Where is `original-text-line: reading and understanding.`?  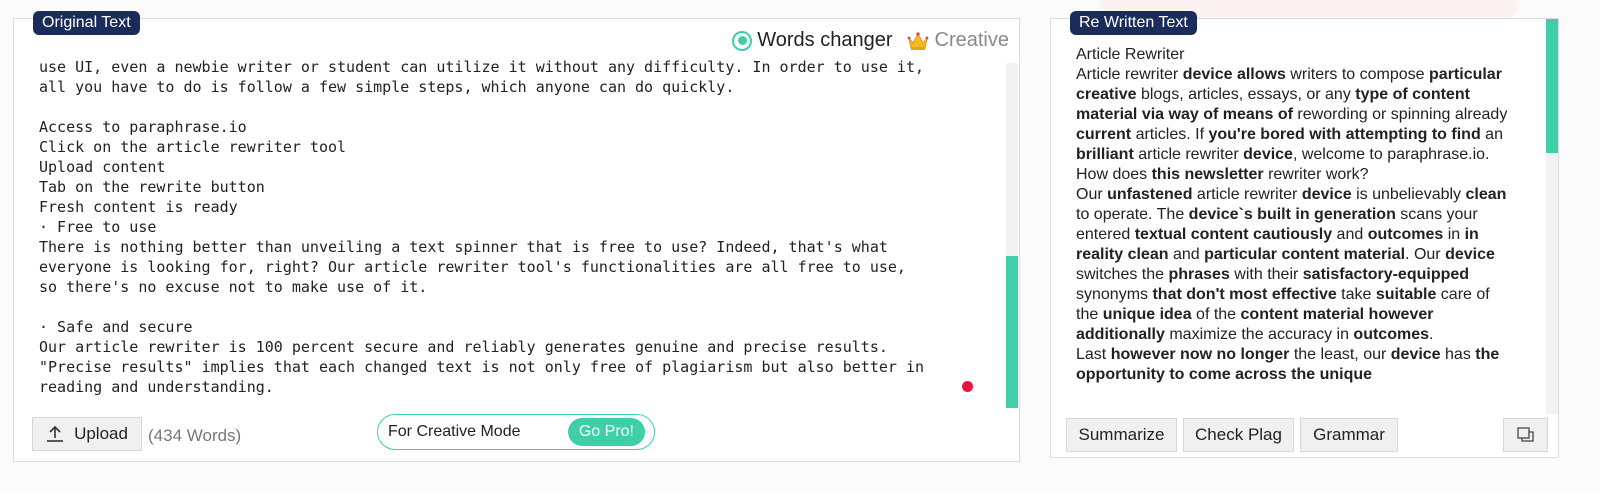
original-text-line: reading and understanding. is located at coordinates (156, 387).